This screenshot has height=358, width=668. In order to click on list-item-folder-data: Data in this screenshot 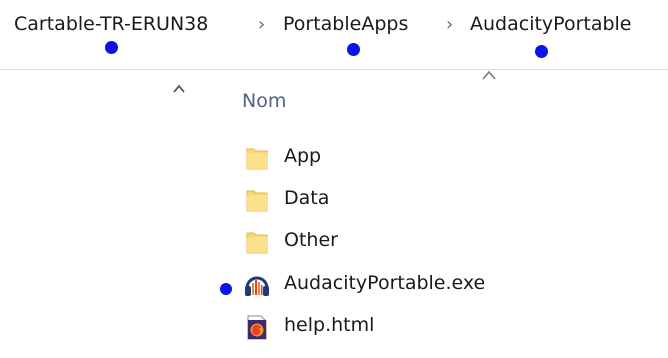, I will do `click(393, 199)`.